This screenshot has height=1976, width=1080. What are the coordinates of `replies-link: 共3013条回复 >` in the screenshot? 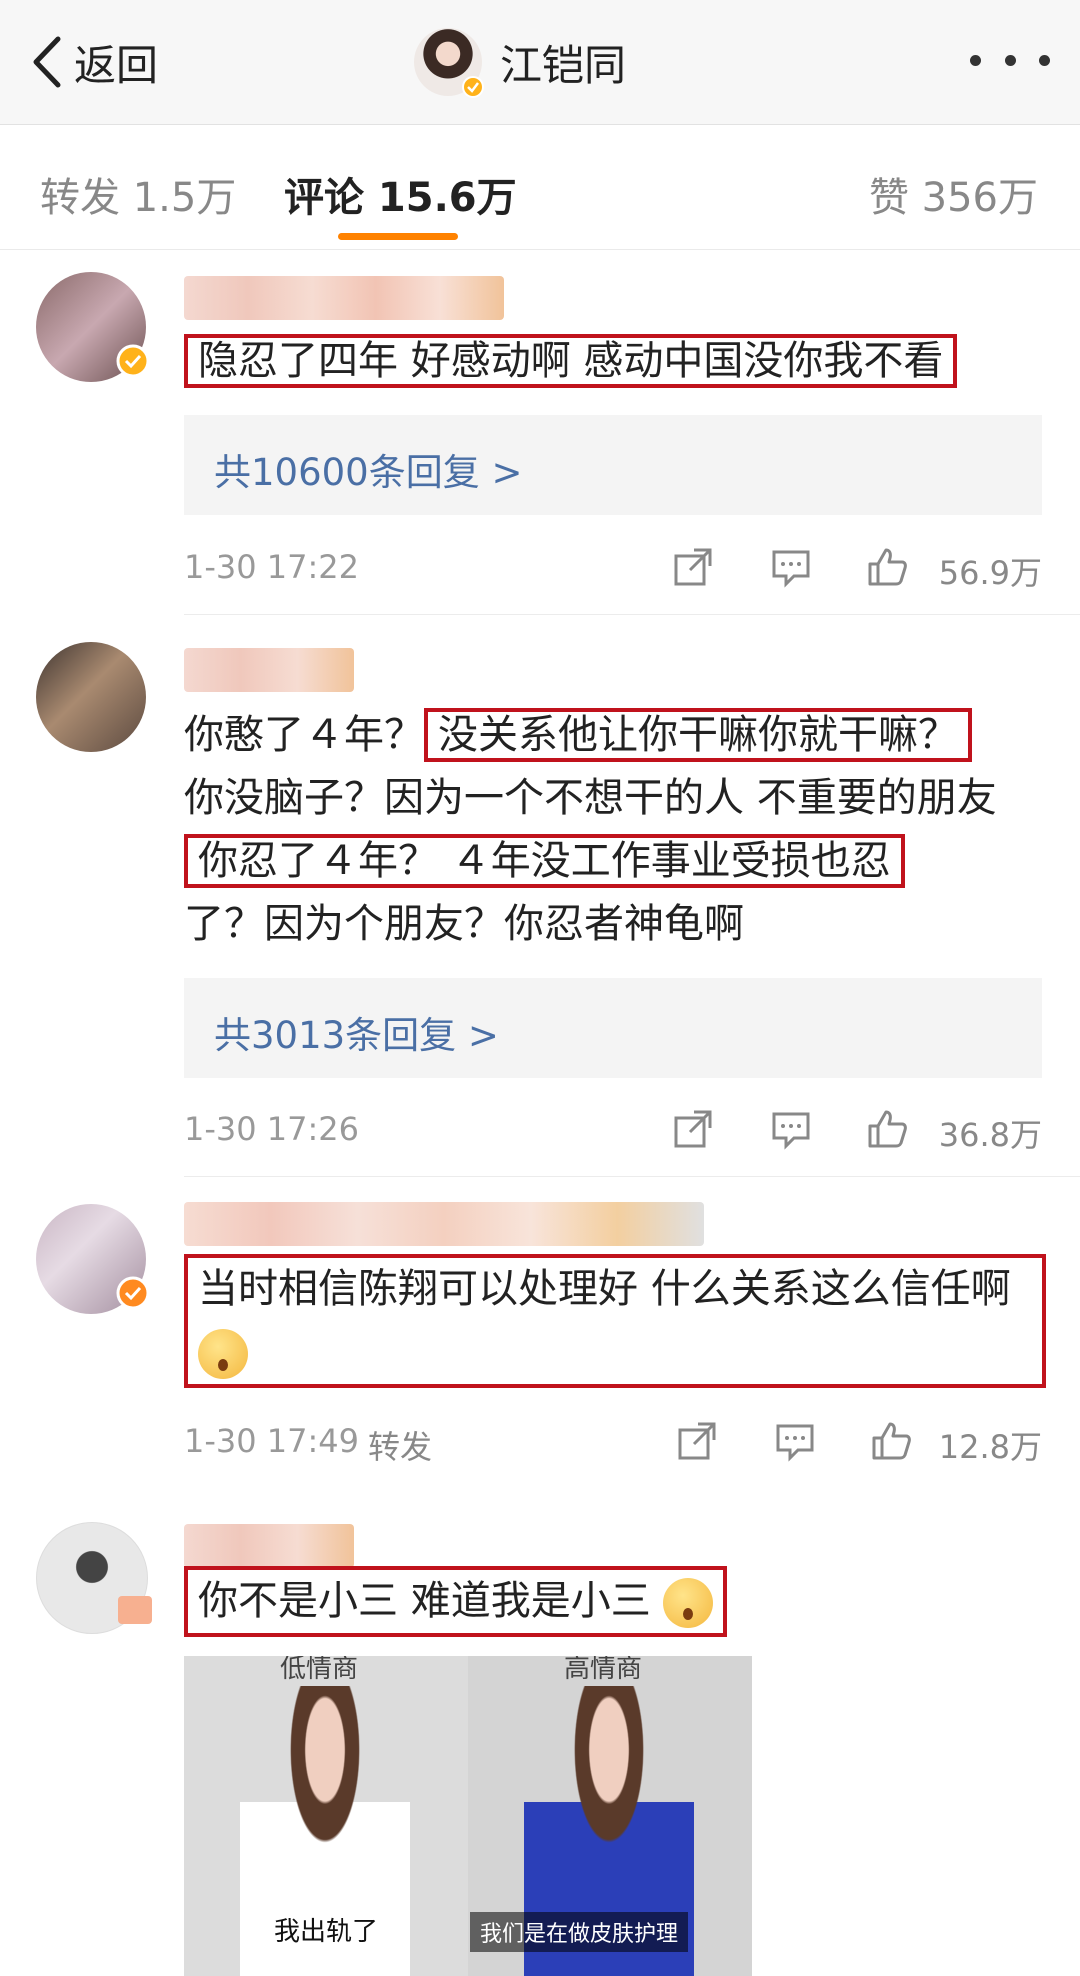 It's located at (613, 1028).